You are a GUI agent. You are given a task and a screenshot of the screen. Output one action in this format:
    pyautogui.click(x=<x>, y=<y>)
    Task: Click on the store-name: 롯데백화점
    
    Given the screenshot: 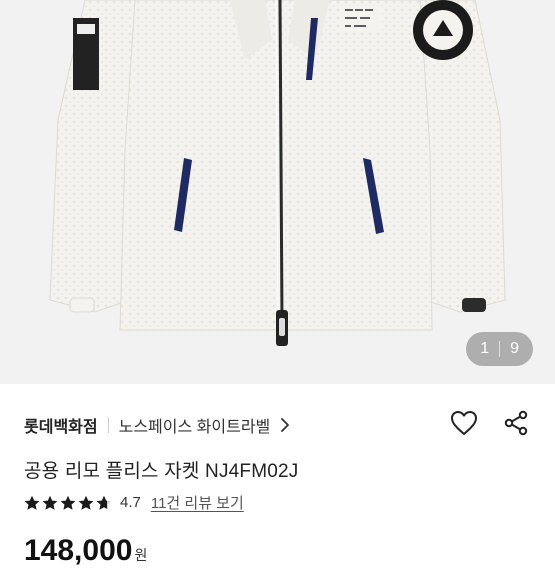 What is the action you would take?
    pyautogui.click(x=61, y=425)
    